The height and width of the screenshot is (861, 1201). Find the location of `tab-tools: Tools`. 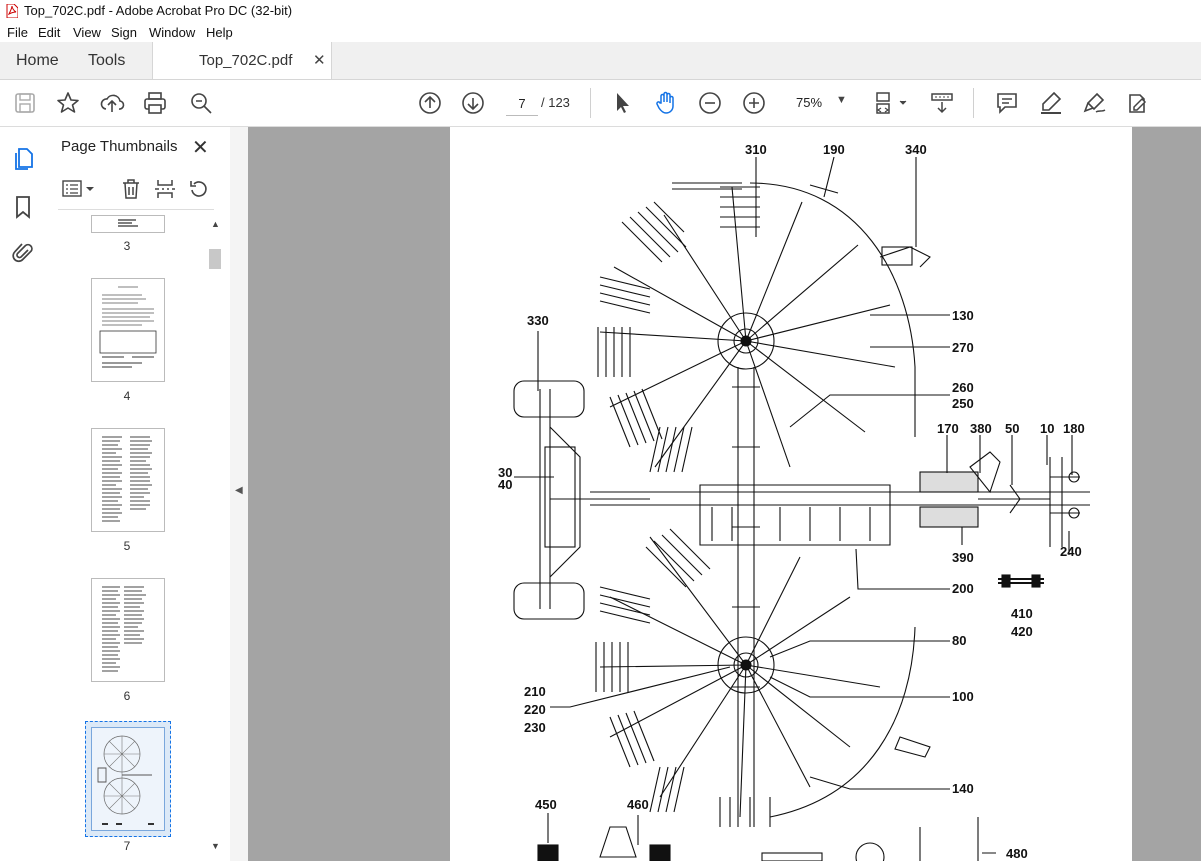

tab-tools: Tools is located at coordinates (106, 61).